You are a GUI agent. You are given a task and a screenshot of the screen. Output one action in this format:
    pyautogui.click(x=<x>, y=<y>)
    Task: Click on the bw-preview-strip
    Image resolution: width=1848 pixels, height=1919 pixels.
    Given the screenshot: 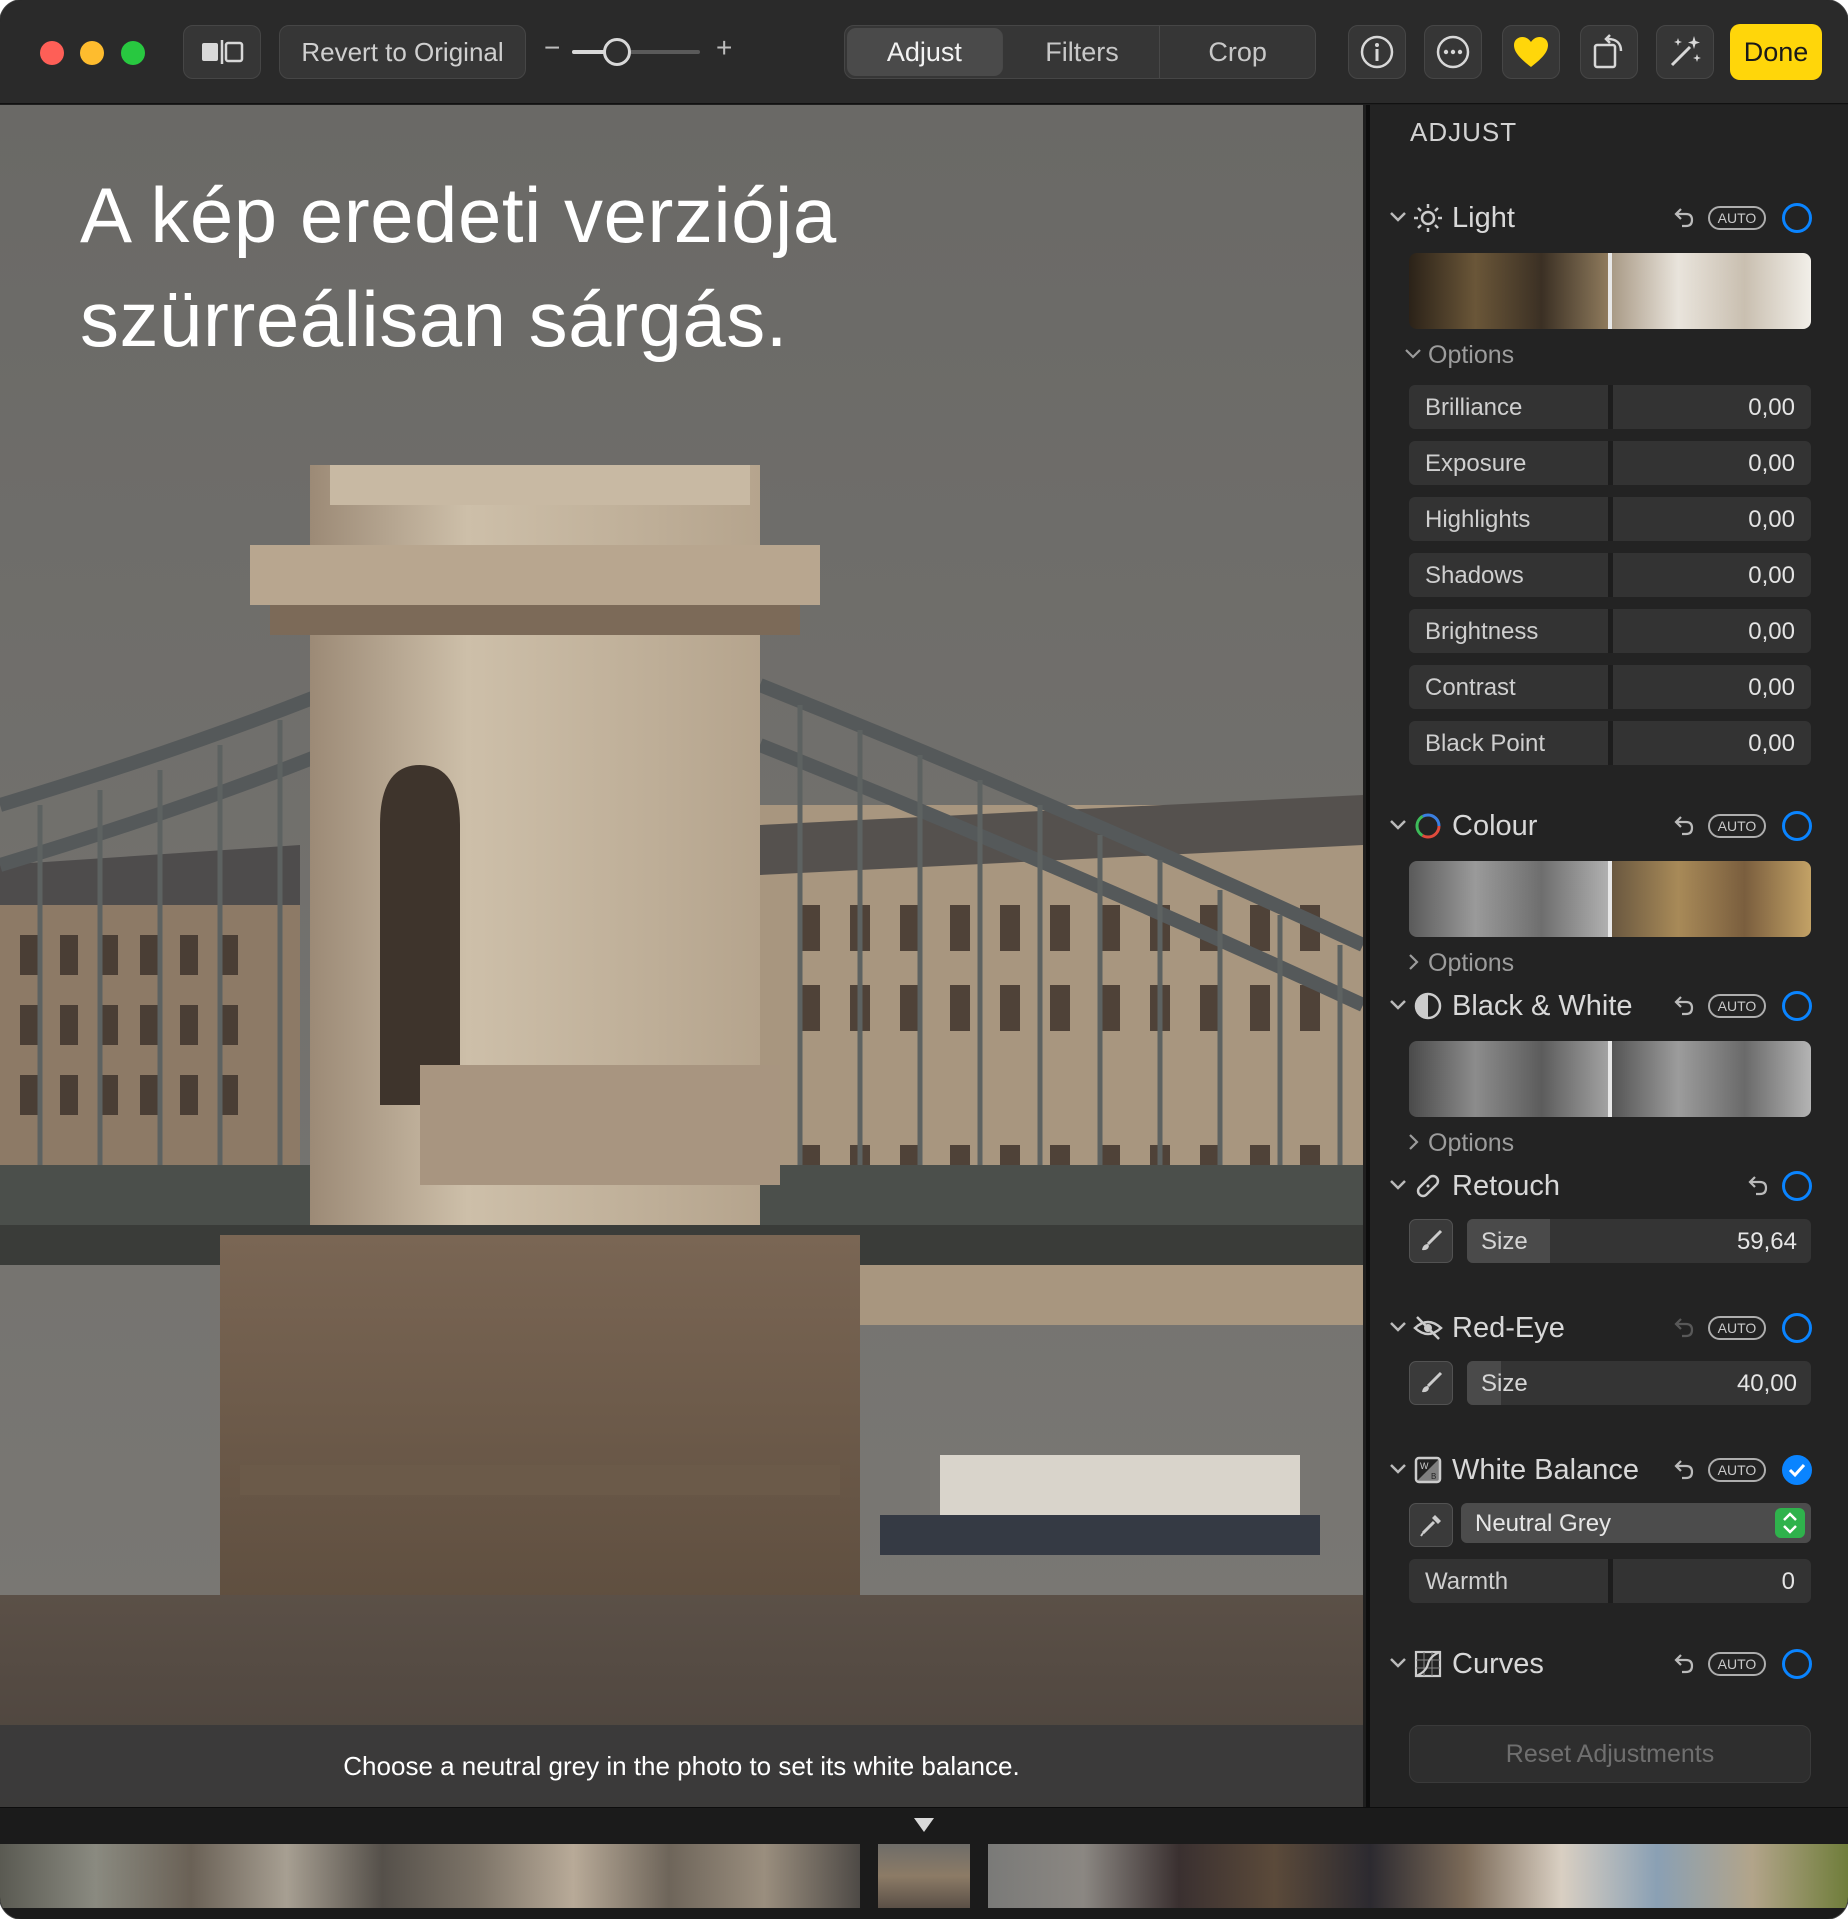 What is the action you would take?
    pyautogui.click(x=1610, y=1079)
    